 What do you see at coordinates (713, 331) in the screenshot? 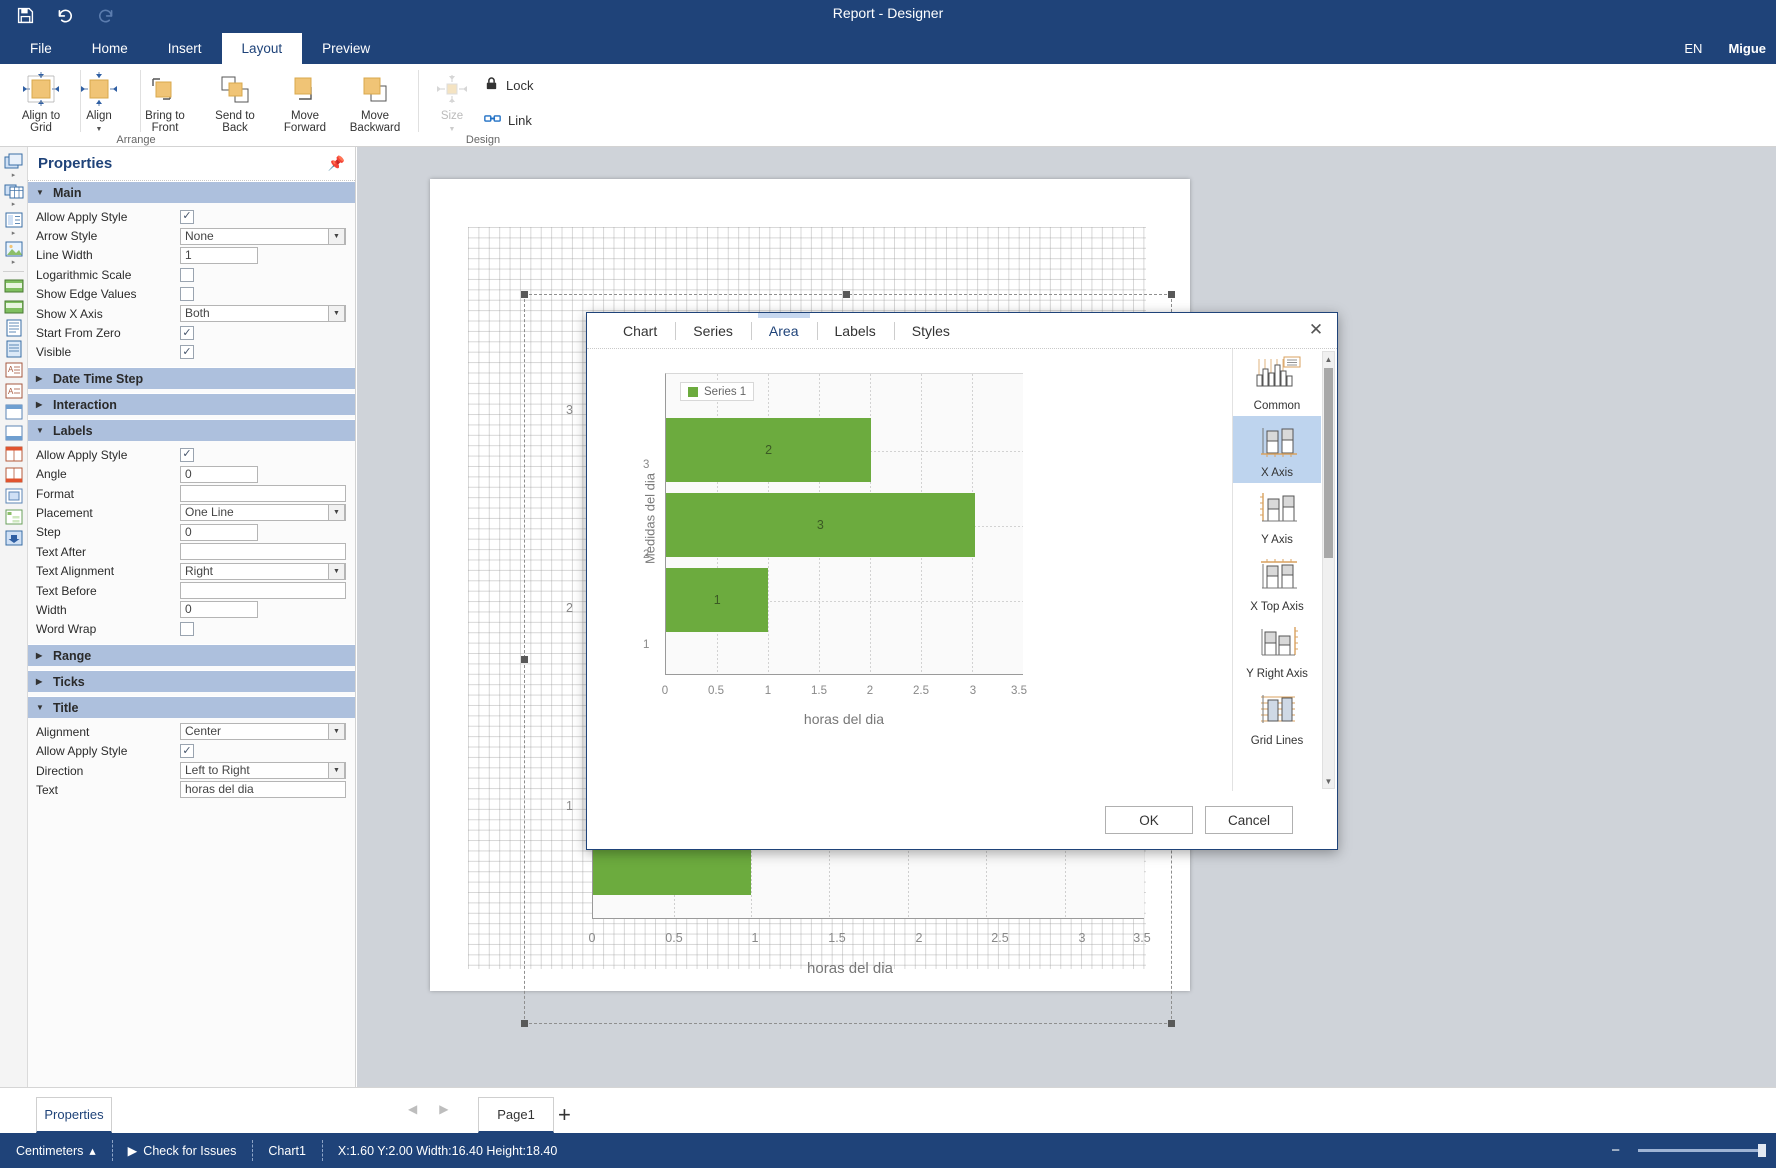
I see `dialog-tab-series: Series` at bounding box center [713, 331].